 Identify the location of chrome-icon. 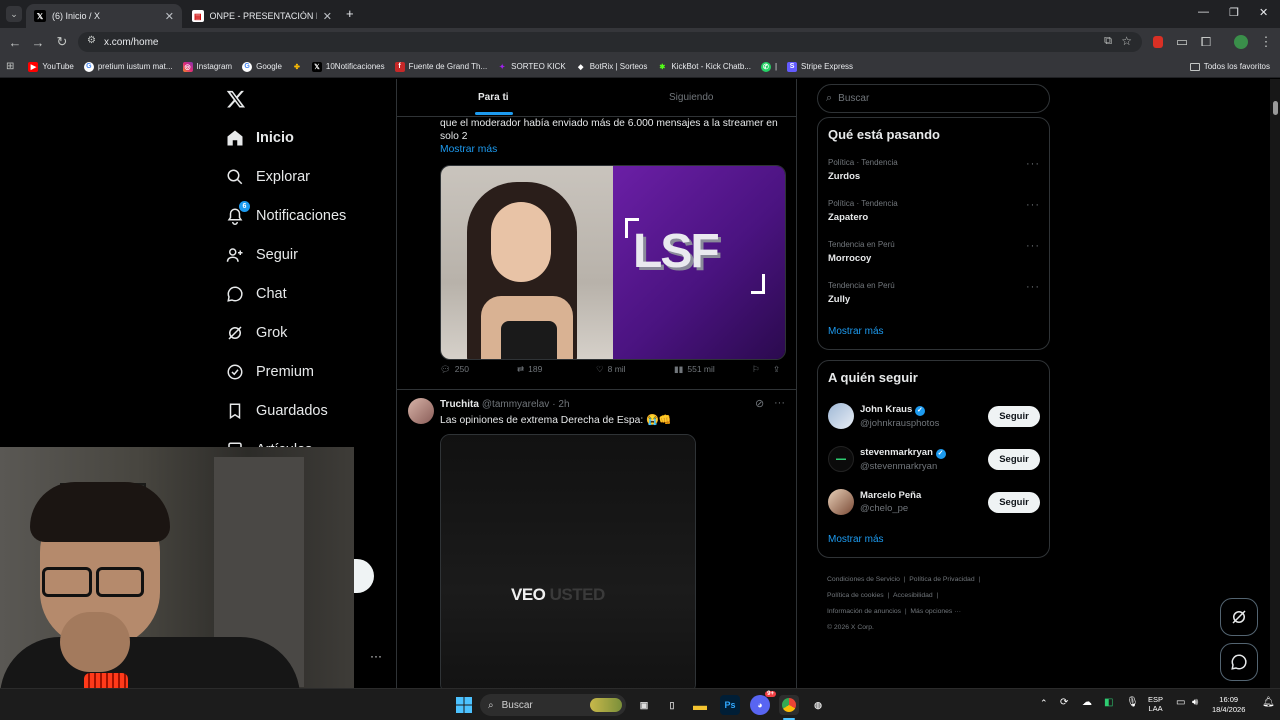
(789, 705).